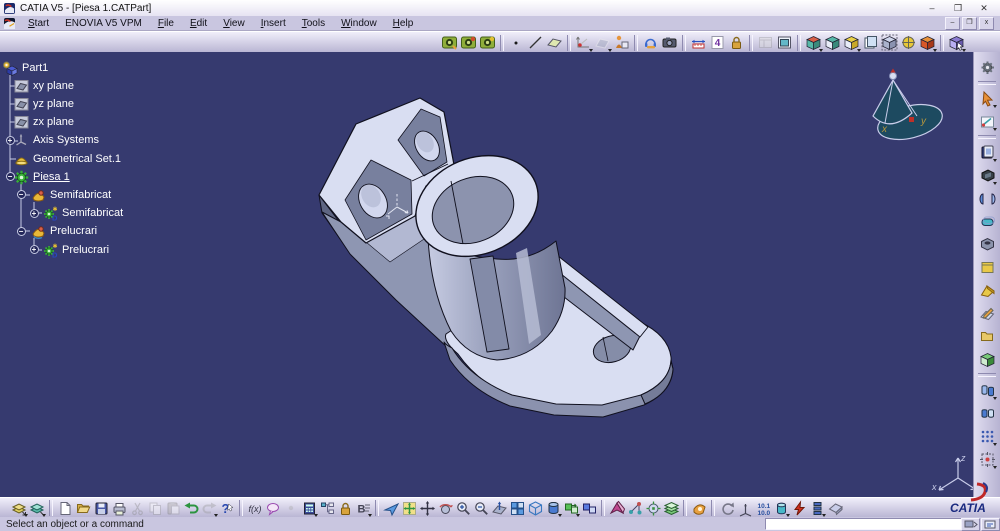 Image resolution: width=1000 pixels, height=531 pixels. What do you see at coordinates (984, 8) in the screenshot?
I see `close-button: ✕` at bounding box center [984, 8].